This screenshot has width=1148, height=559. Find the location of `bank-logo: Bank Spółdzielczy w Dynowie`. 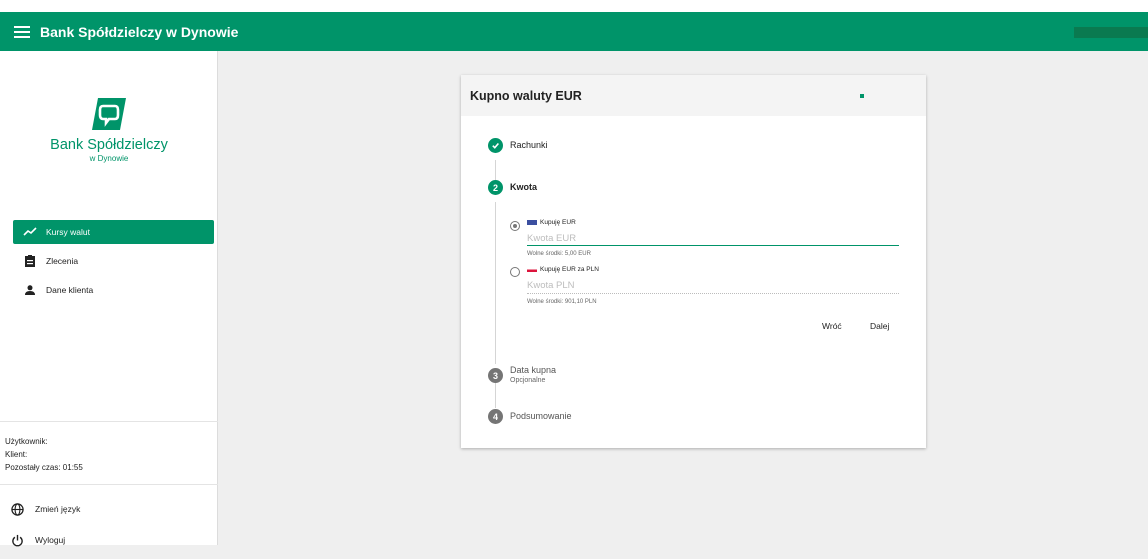

bank-logo: Bank Spółdzielczy w Dynowie is located at coordinates (109, 130).